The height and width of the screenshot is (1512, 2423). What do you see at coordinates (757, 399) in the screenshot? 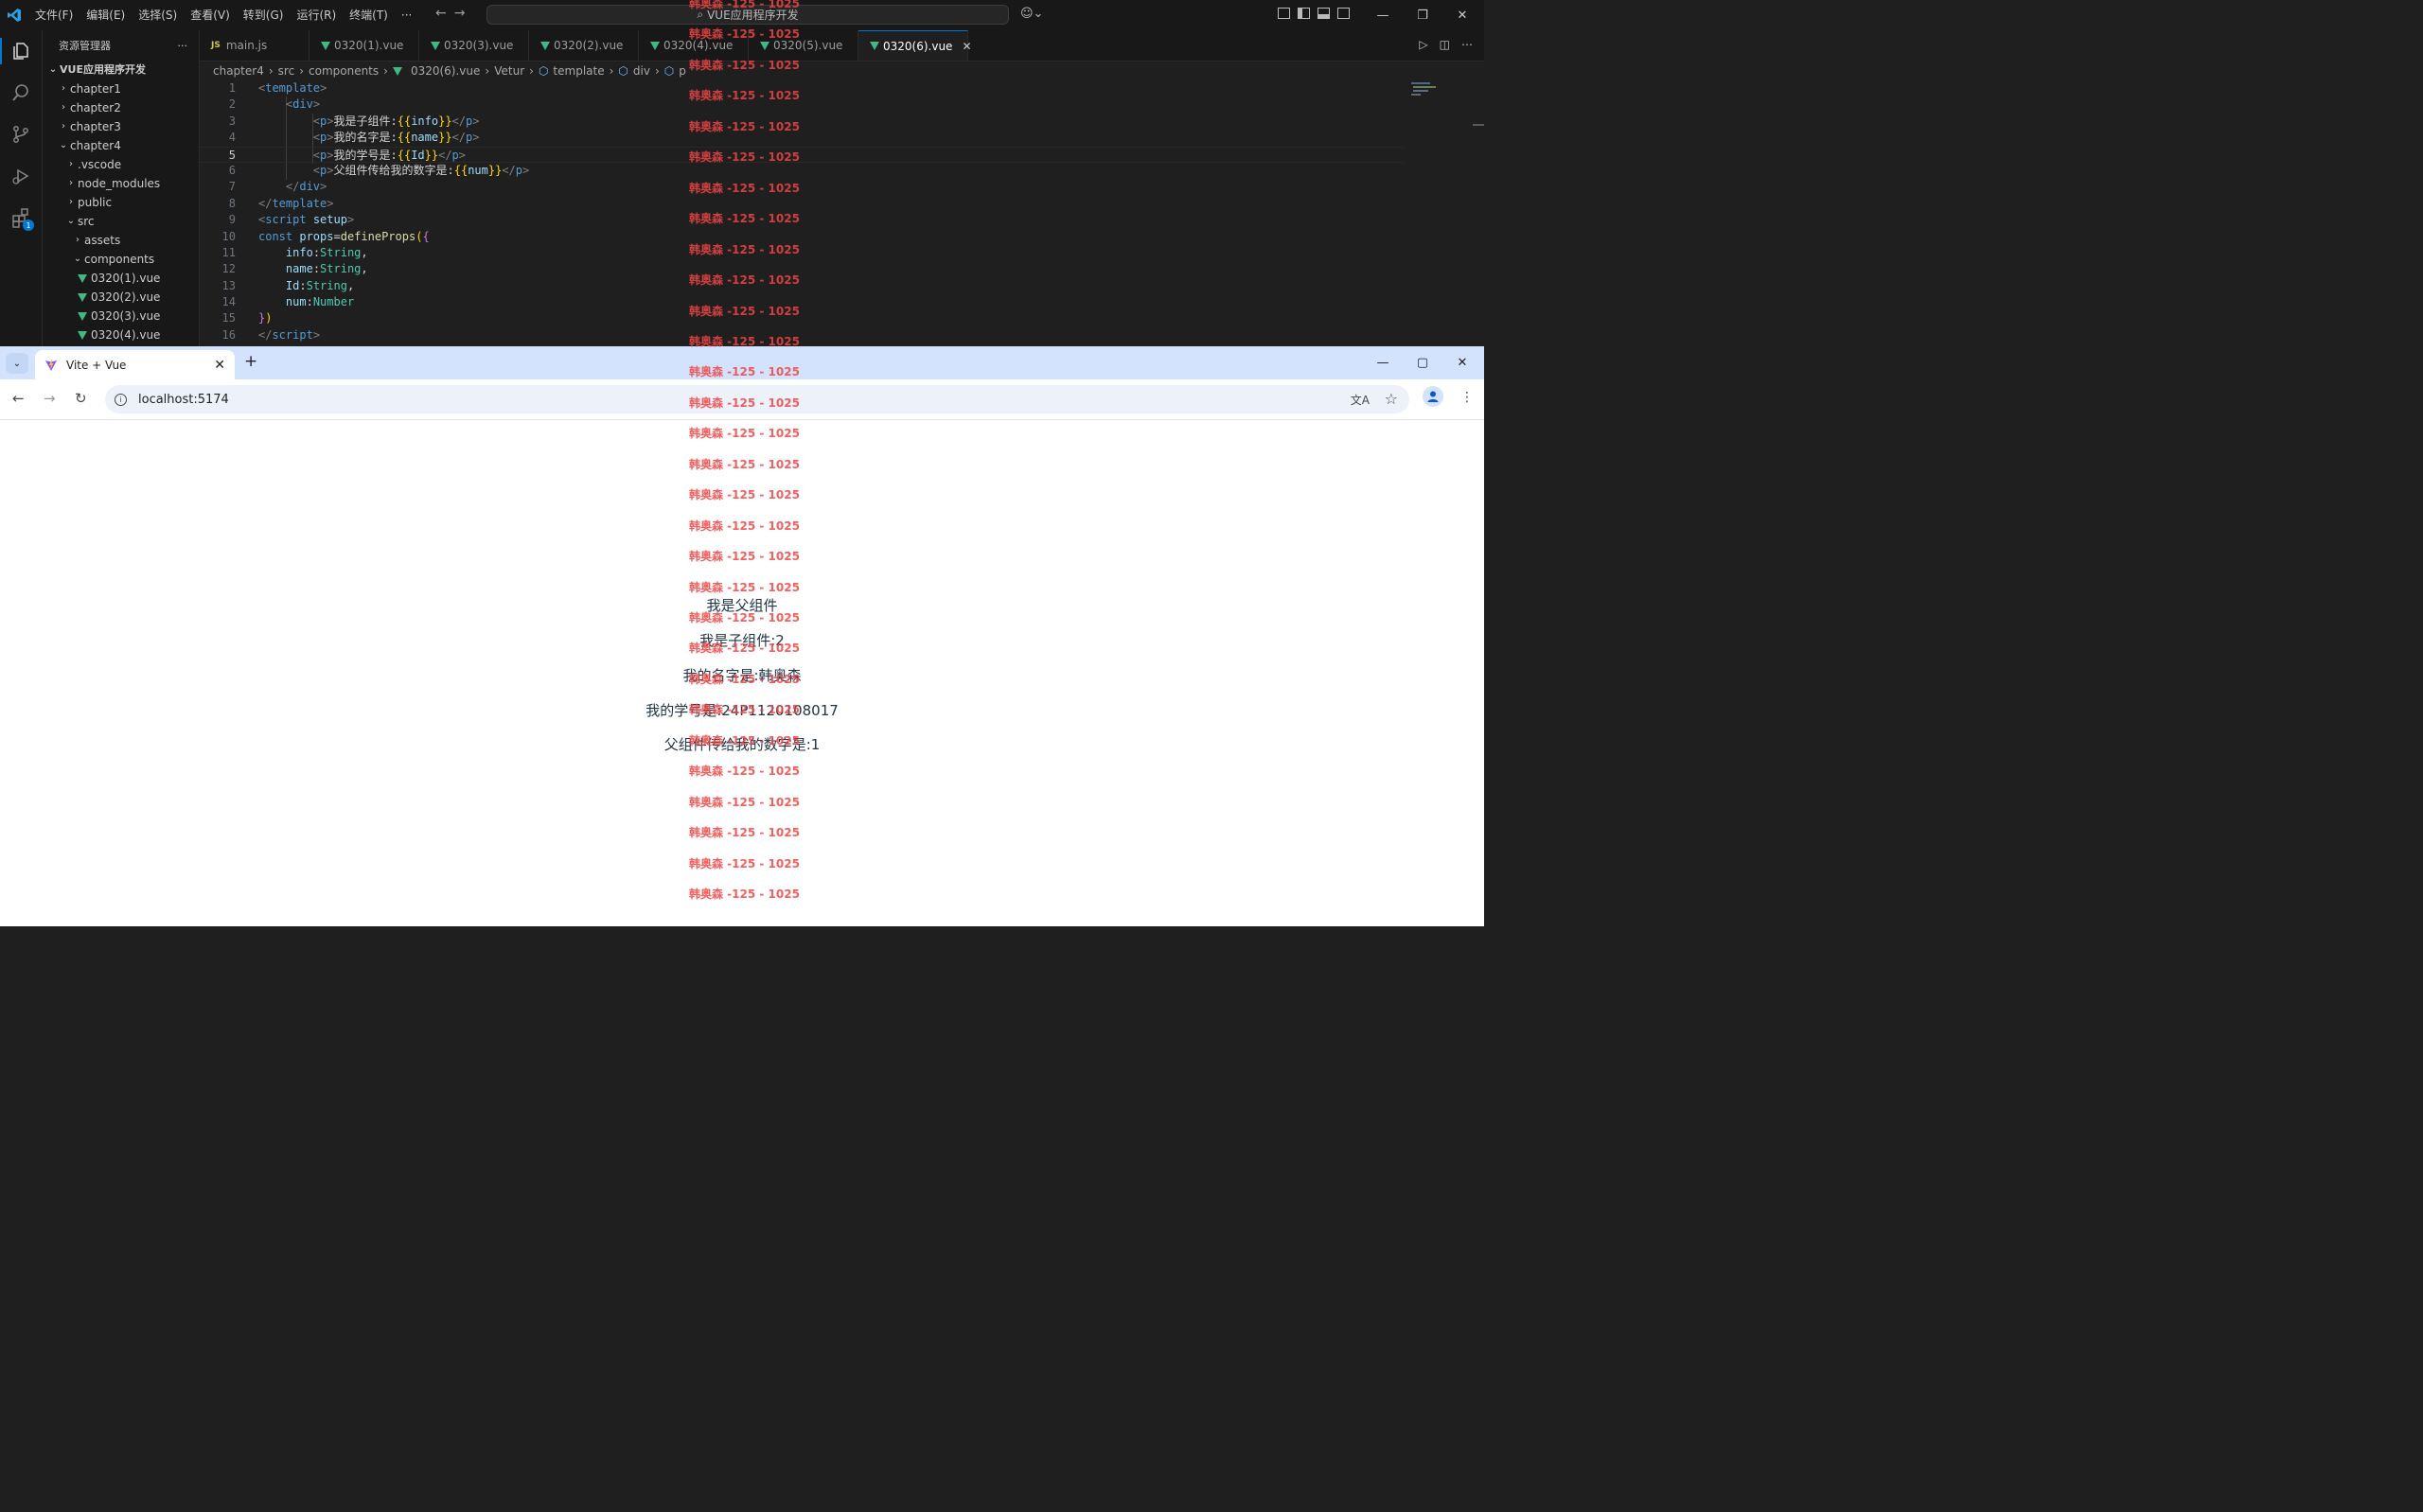
I see `address-bar: i localhost:5174 文A ☆` at bounding box center [757, 399].